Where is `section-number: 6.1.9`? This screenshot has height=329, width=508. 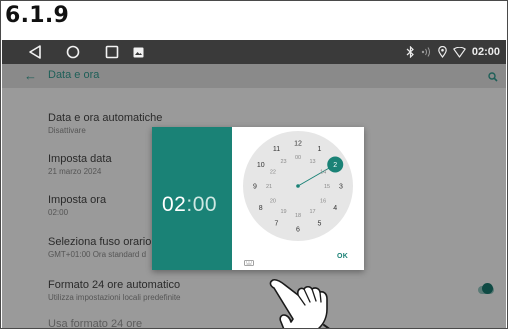
section-number: 6.1.9 is located at coordinates (37, 15).